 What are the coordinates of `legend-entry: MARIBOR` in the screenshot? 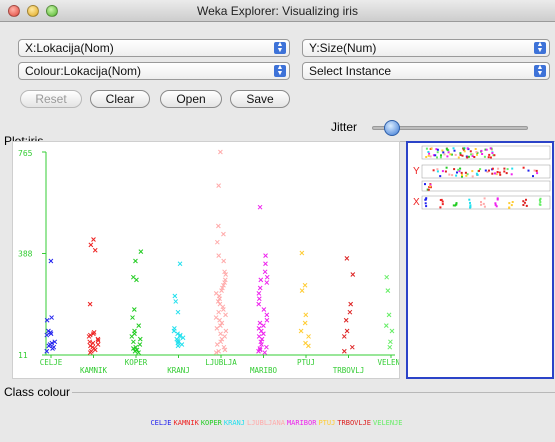 It's located at (302, 423).